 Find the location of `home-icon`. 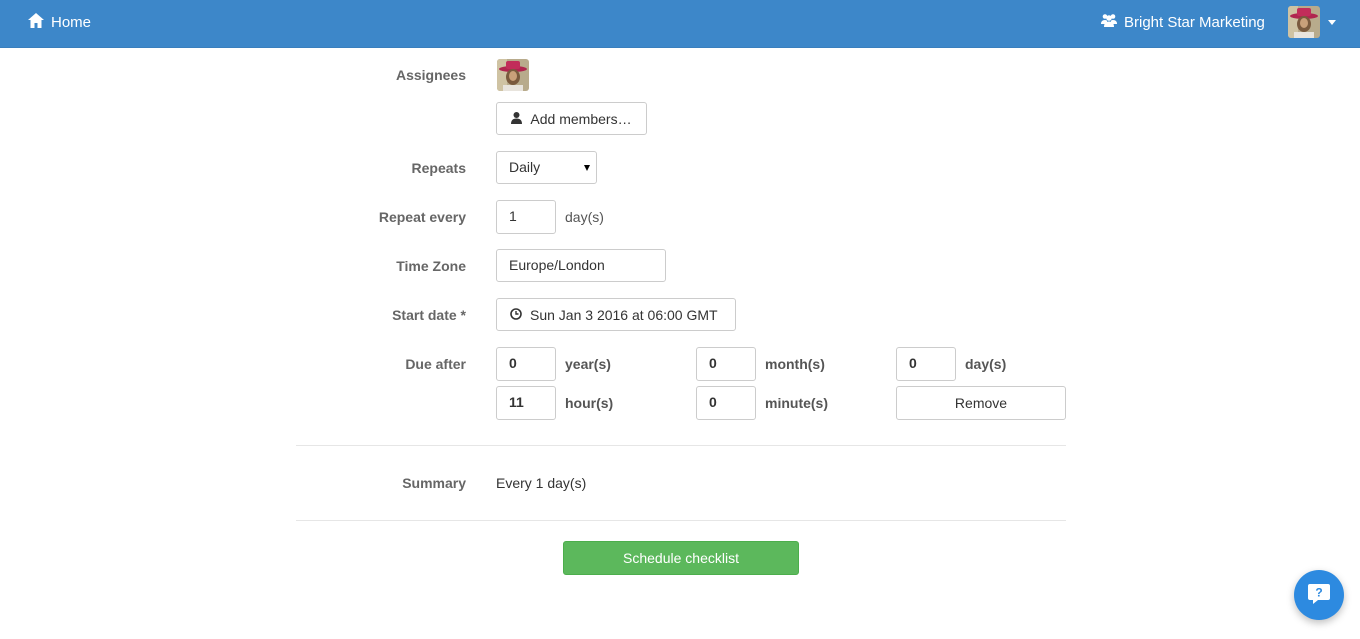

home-icon is located at coordinates (36, 22).